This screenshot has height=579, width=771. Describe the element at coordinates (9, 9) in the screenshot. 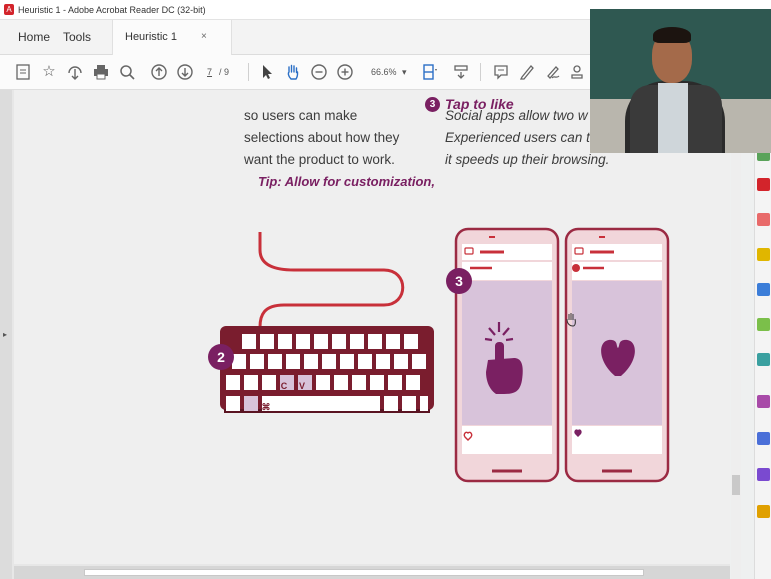

I see `acrobat-icon: A` at that location.